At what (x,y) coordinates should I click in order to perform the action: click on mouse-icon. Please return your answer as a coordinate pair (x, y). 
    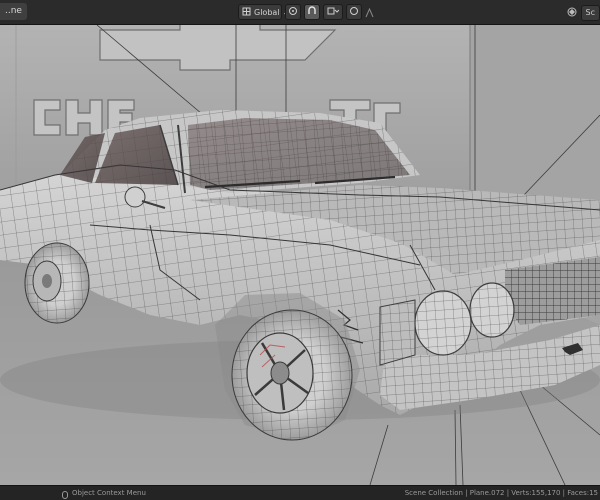
    Looking at the image, I should click on (65, 494).